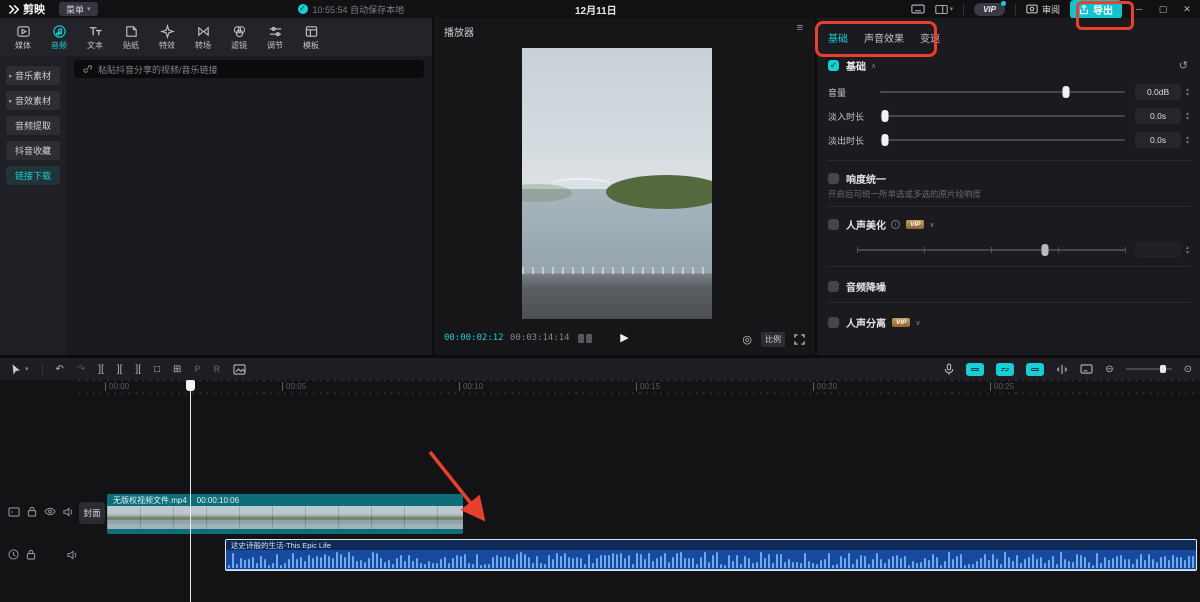 The width and height of the screenshot is (1200, 602). Describe the element at coordinates (81, 369) in the screenshot. I see `redo-icon: ↷` at that location.